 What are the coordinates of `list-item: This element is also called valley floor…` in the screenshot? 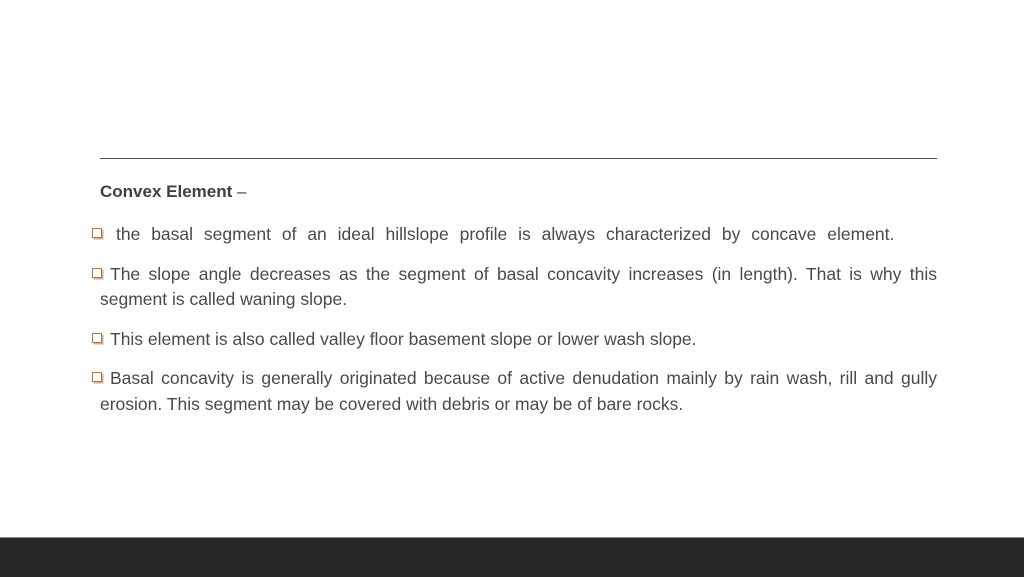 It's located at (514, 340).